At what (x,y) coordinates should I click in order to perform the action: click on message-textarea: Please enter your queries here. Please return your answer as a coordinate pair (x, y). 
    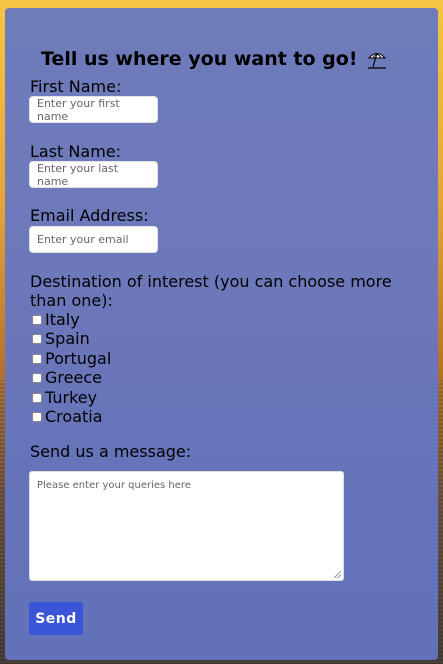
    Looking at the image, I should click on (186, 526).